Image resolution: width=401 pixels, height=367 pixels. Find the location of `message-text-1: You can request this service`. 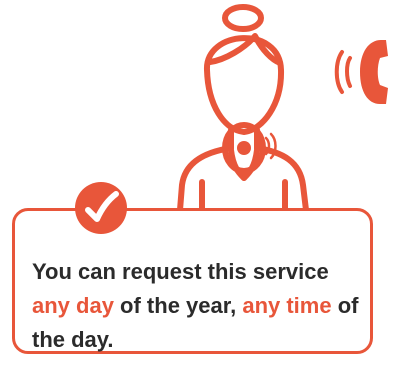

message-text-1: You can request this service is located at coordinates (180, 271).